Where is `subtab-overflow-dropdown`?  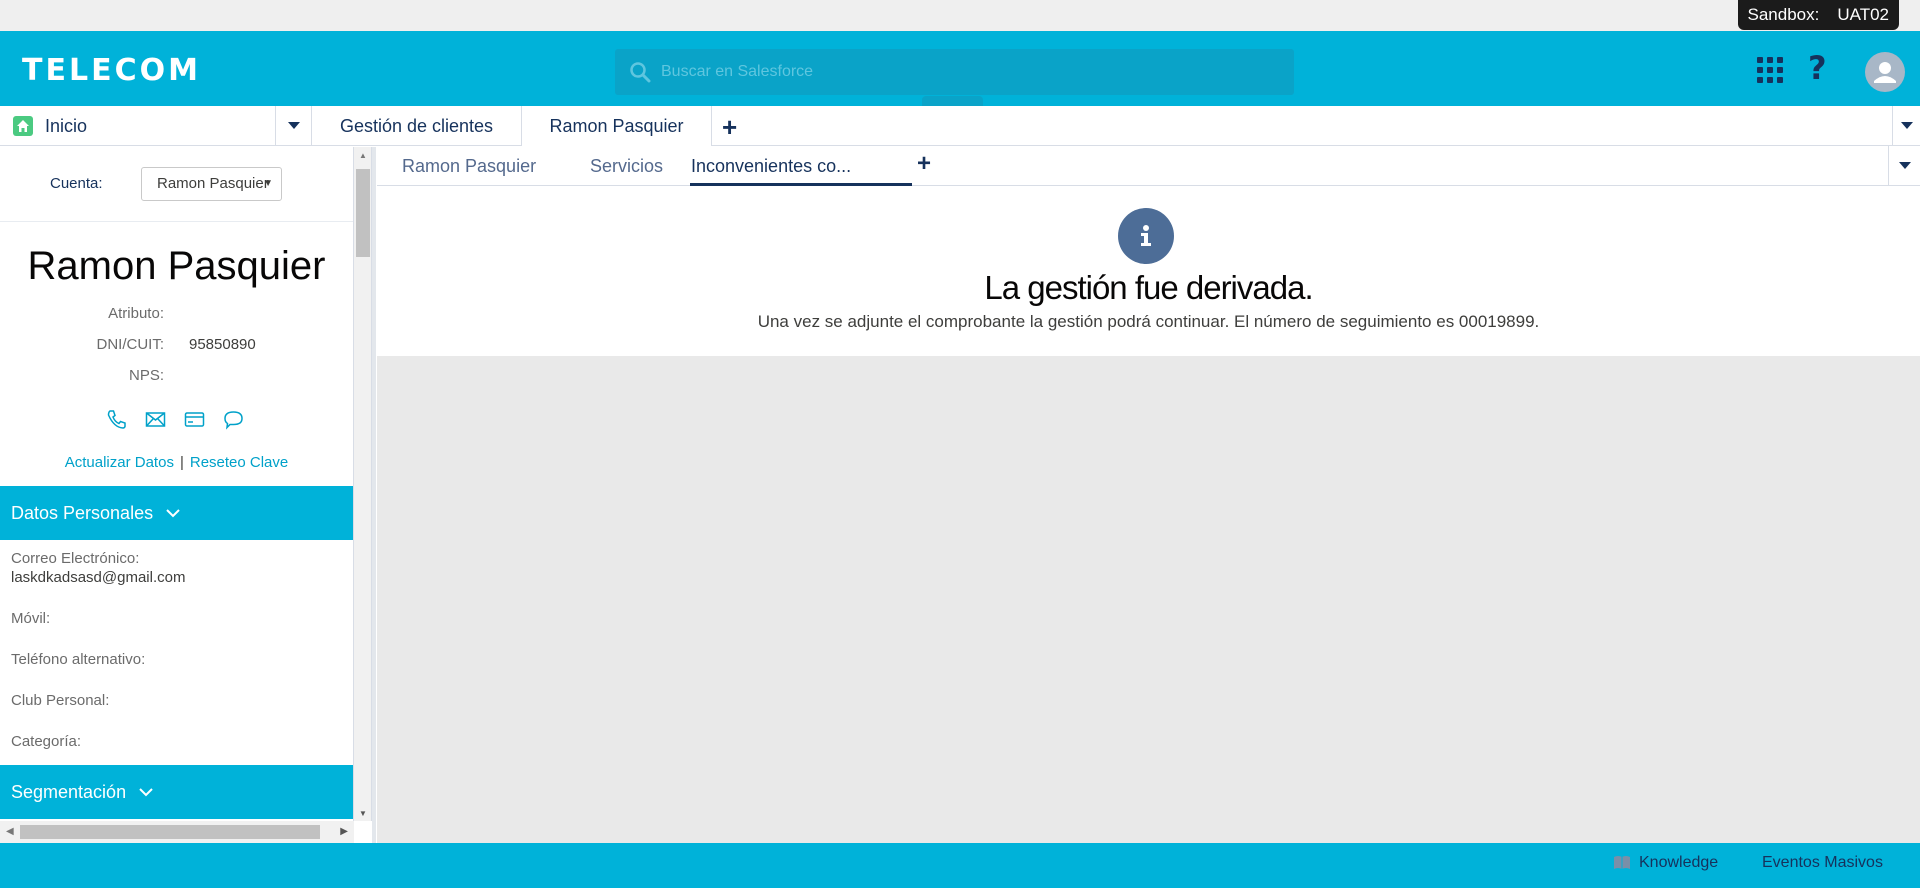 subtab-overflow-dropdown is located at coordinates (1904, 166).